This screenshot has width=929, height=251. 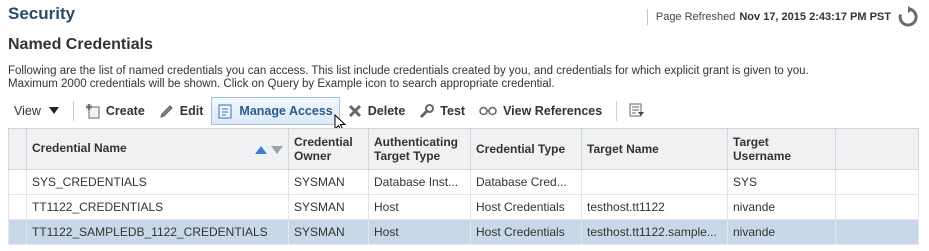 What do you see at coordinates (79, 148) in the screenshot?
I see `column-header-label: Credential Name` at bounding box center [79, 148].